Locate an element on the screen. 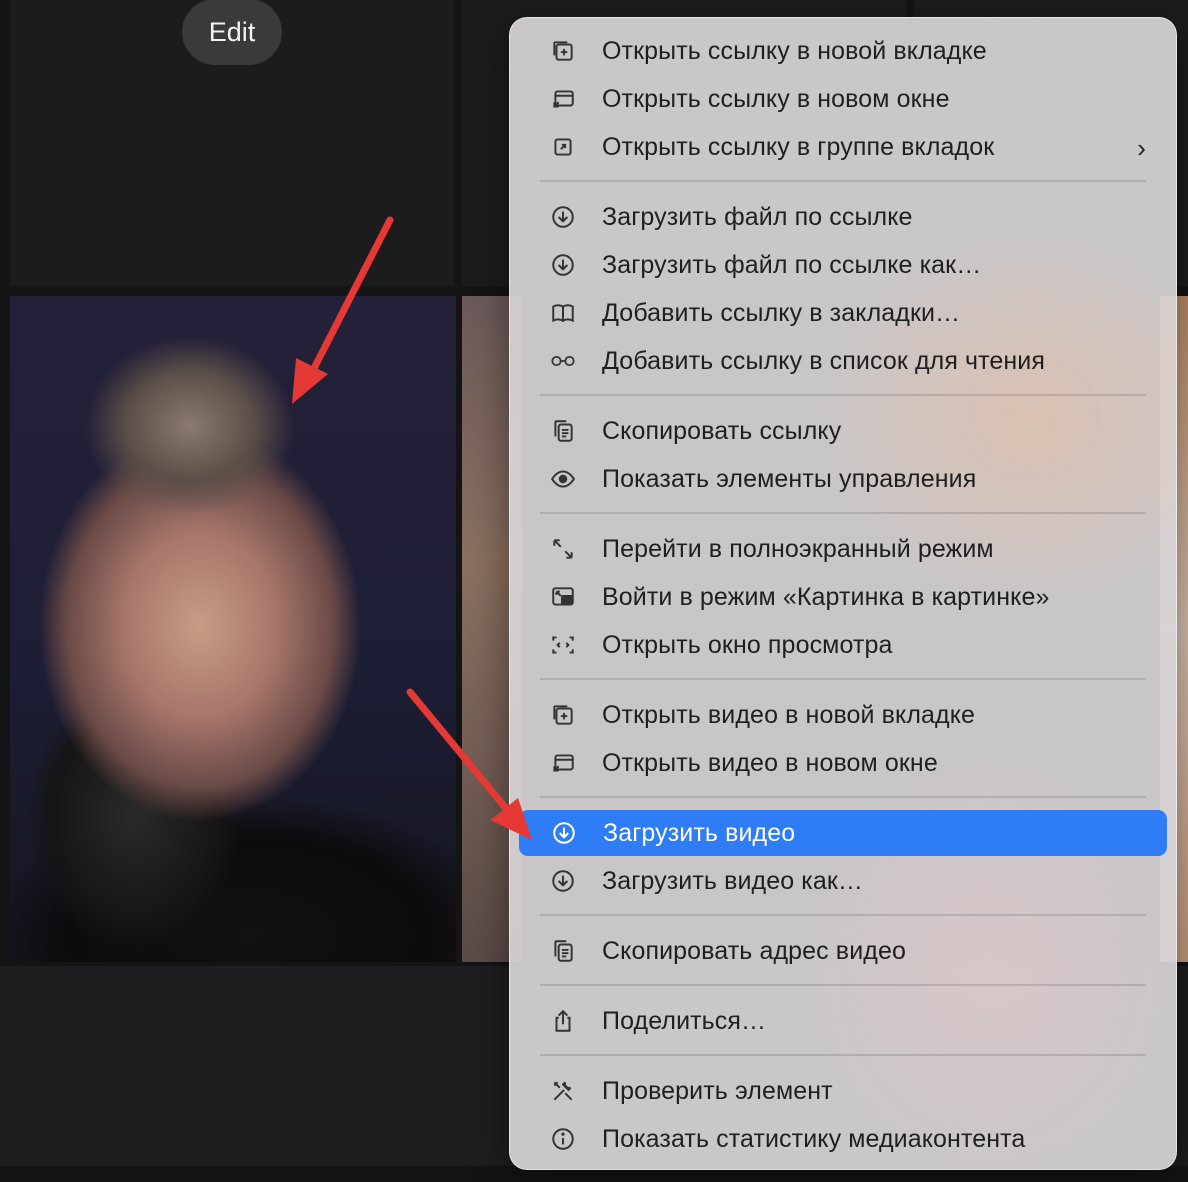 The width and height of the screenshot is (1188, 1182). menu-item-label: Открыть видео в новой вкладке is located at coordinates (789, 714).